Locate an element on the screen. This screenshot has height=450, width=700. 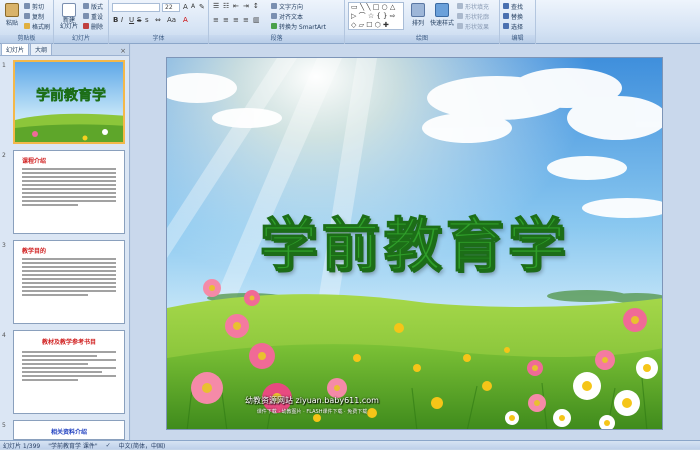
strikethrough-icon: S is located at coordinates (139, 20).